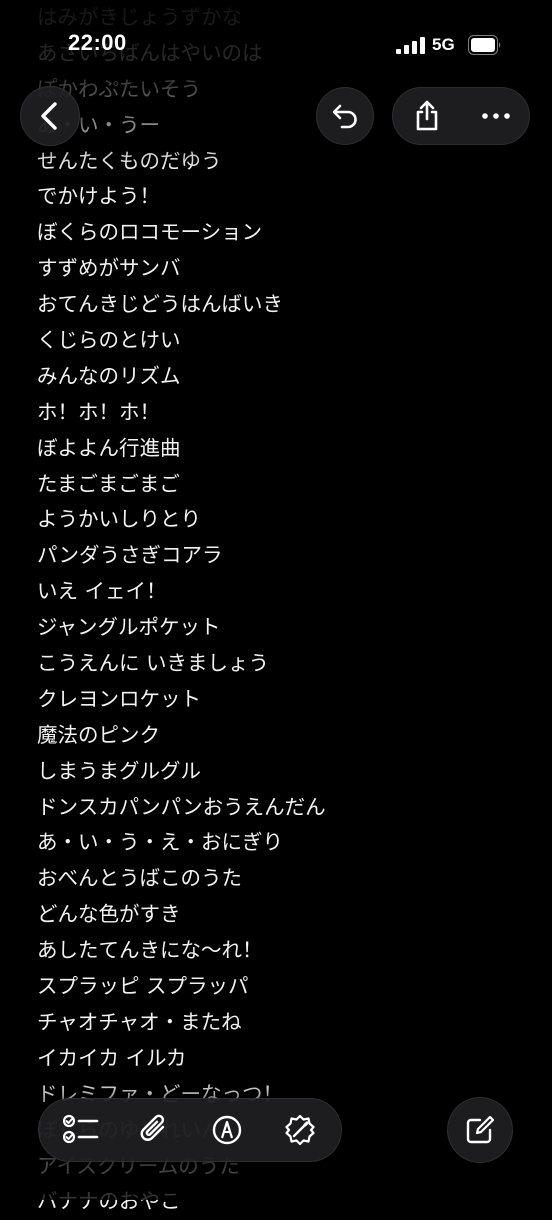 The image size is (552, 1220). Describe the element at coordinates (102, 591) in the screenshot. I see `note-line: いえ イェイ！` at that location.